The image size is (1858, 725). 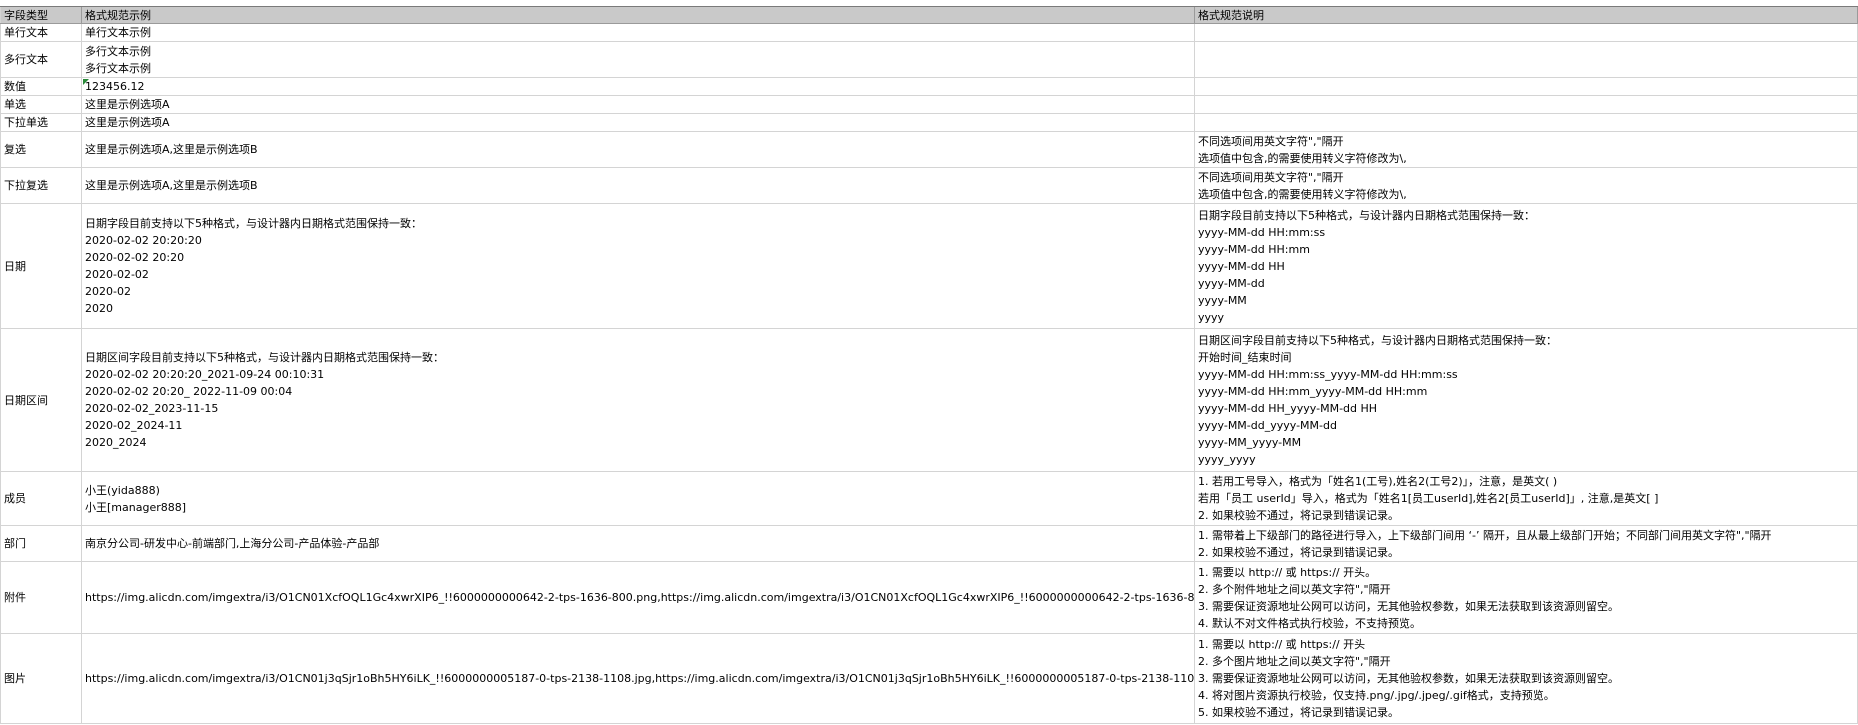 I want to click on cell-text-line: 123456.12, so click(x=115, y=86).